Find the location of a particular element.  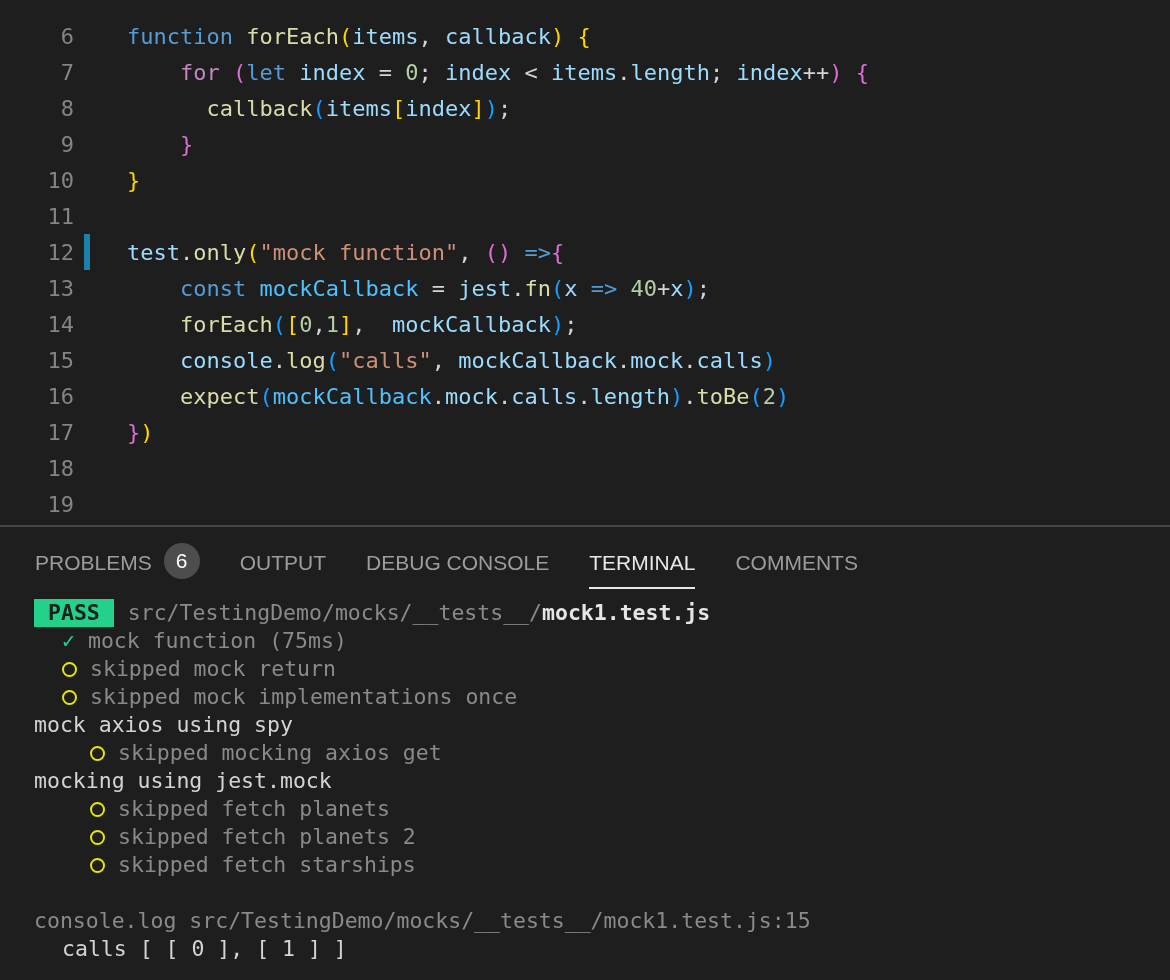

line-number: 18 is located at coordinates (61, 468).